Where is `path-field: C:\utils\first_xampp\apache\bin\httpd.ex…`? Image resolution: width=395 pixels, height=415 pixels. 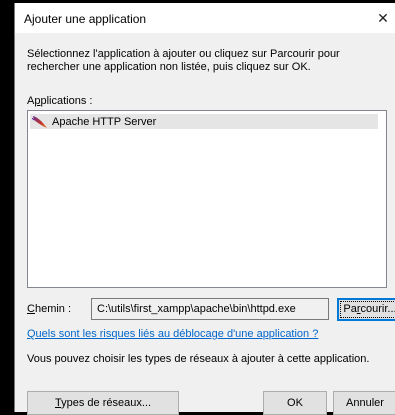 path-field: C:\utils\first_xampp\apache\bin\httpd.ex… is located at coordinates (210, 309).